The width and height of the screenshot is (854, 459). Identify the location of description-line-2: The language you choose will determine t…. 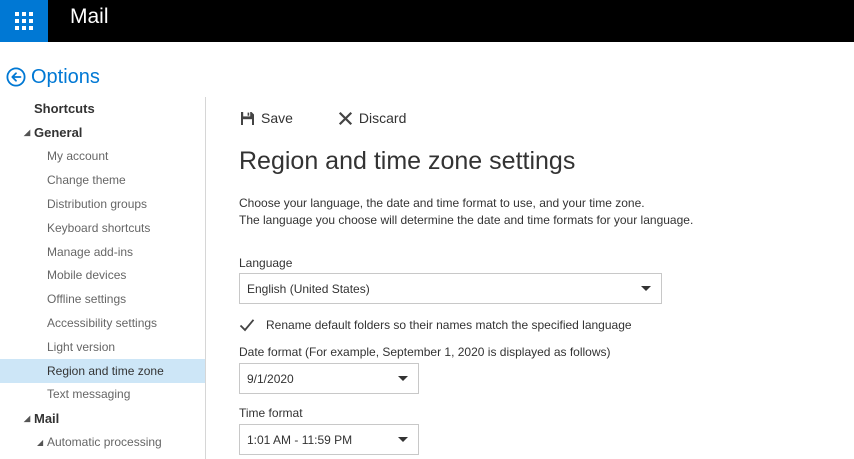
(466, 220).